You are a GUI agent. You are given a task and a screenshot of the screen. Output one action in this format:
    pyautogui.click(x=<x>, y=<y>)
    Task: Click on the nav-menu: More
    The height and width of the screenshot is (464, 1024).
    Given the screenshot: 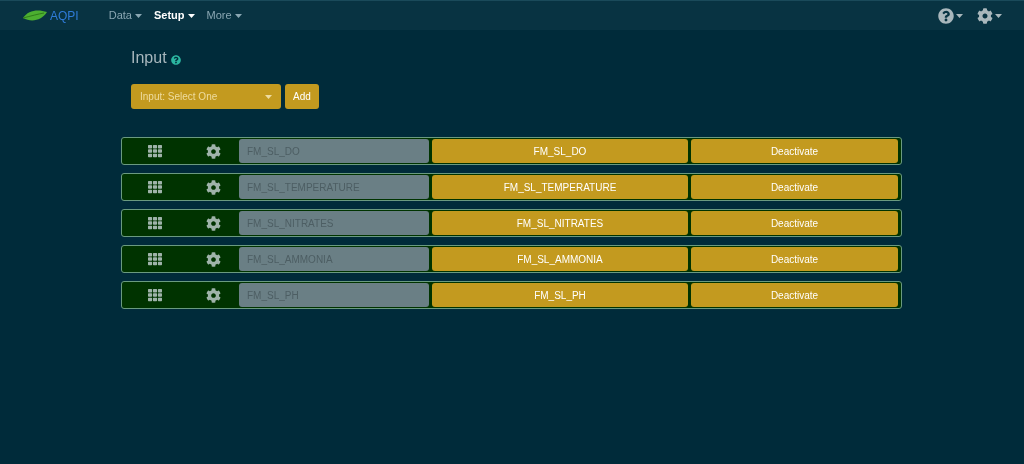 What is the action you would take?
    pyautogui.click(x=224, y=15)
    